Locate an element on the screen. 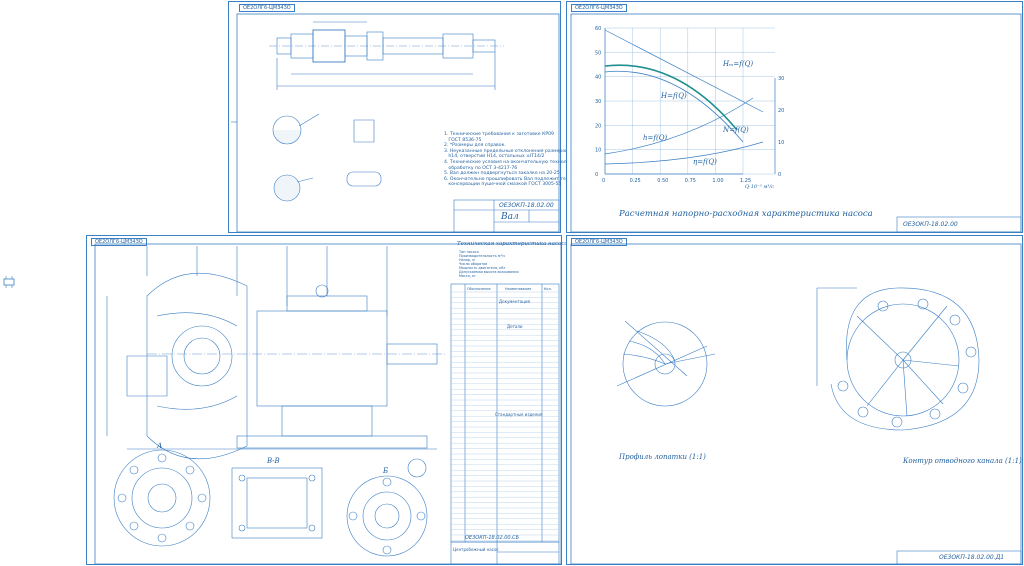 Image resolution: width=1024 pixels, height=566 pixels. x-tick-label: 0.50 is located at coordinates (662, 181).